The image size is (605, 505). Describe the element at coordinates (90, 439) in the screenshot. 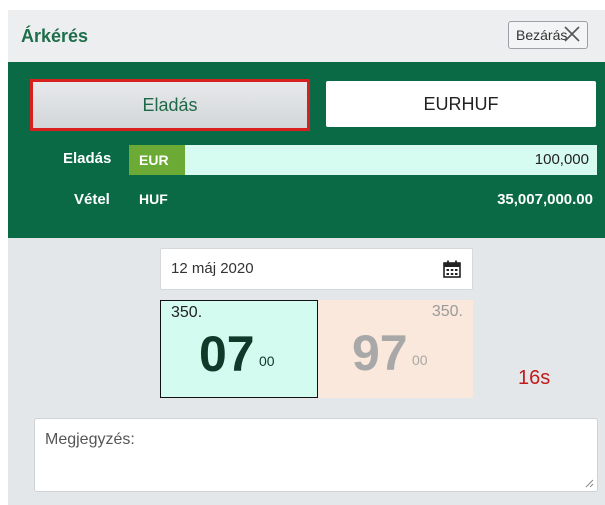

I see `note-placeholder: Megjegyzés:` at that location.